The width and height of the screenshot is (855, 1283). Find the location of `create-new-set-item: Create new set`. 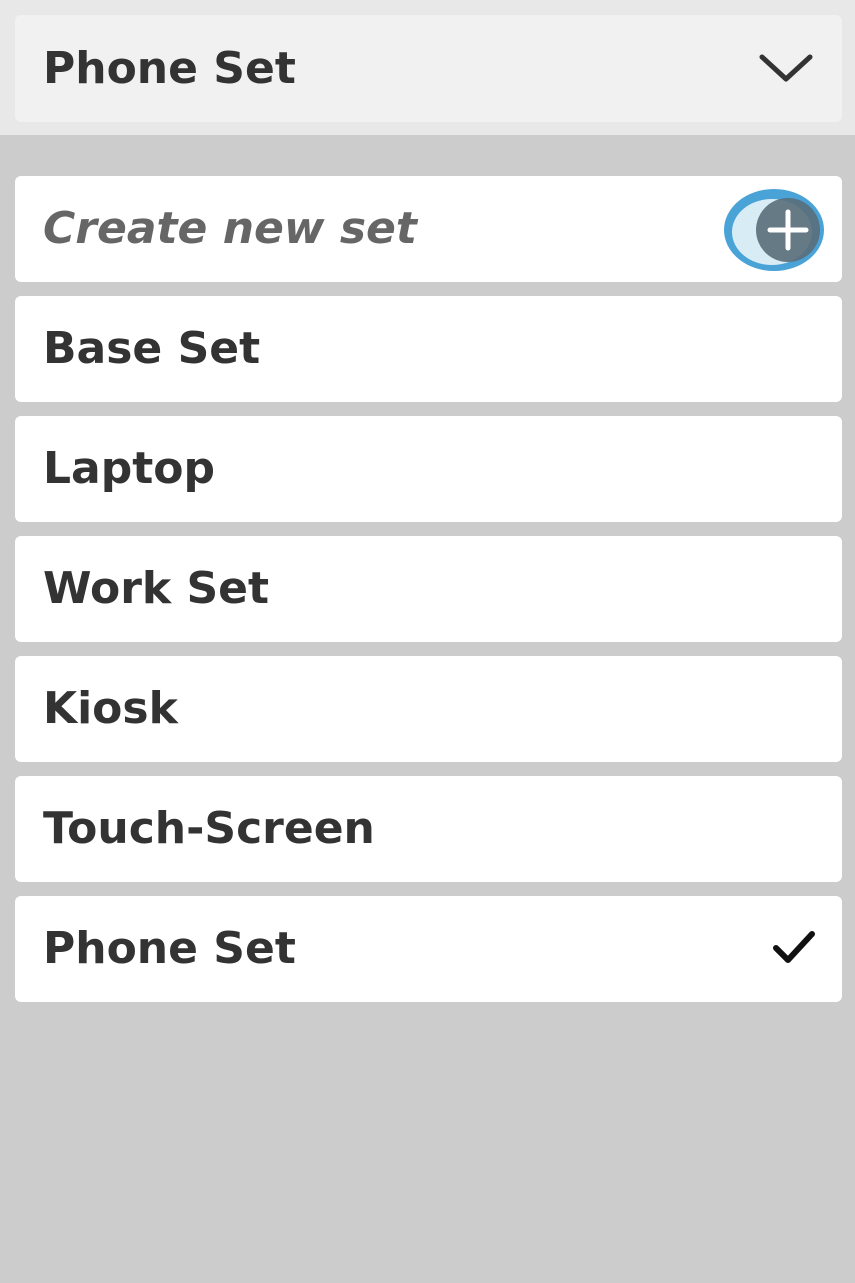

create-new-set-item: Create new set is located at coordinates (428, 229).